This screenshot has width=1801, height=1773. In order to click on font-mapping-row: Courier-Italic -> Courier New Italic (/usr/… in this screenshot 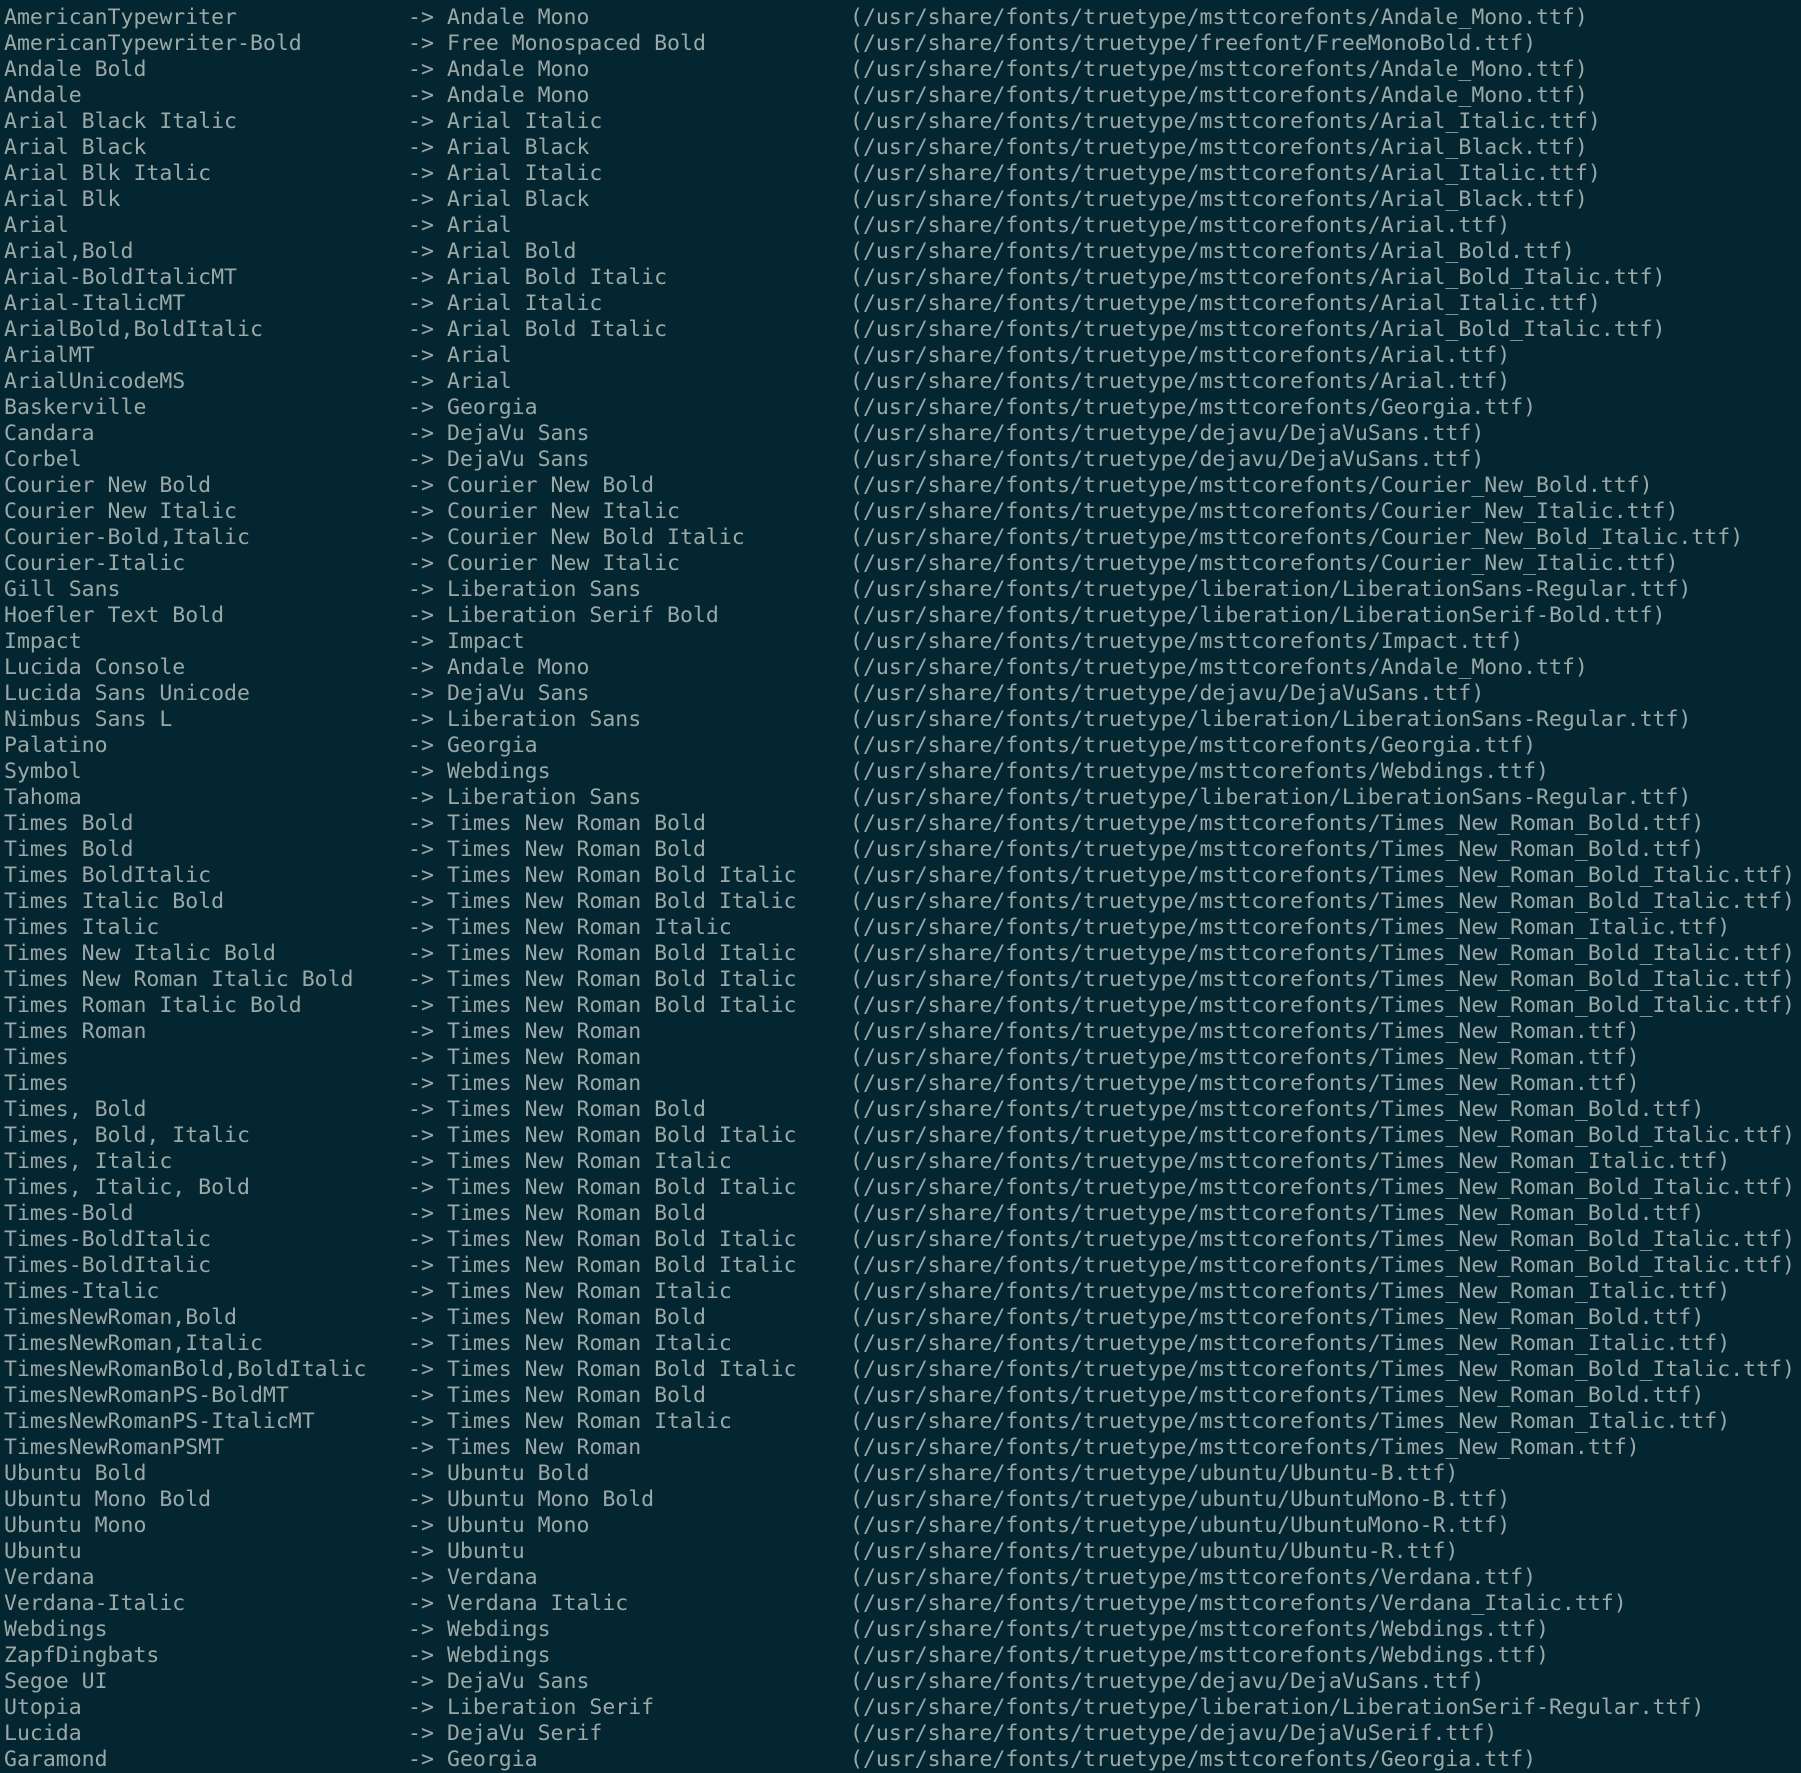, I will do `click(900, 564)`.